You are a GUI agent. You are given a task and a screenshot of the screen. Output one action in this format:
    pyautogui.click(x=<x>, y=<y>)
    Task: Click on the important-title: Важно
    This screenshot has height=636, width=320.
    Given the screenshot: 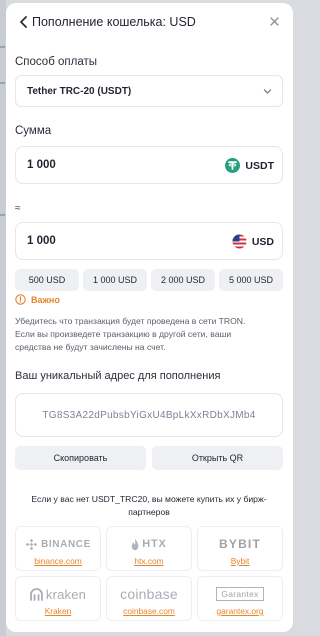 What is the action you would take?
    pyautogui.click(x=45, y=299)
    